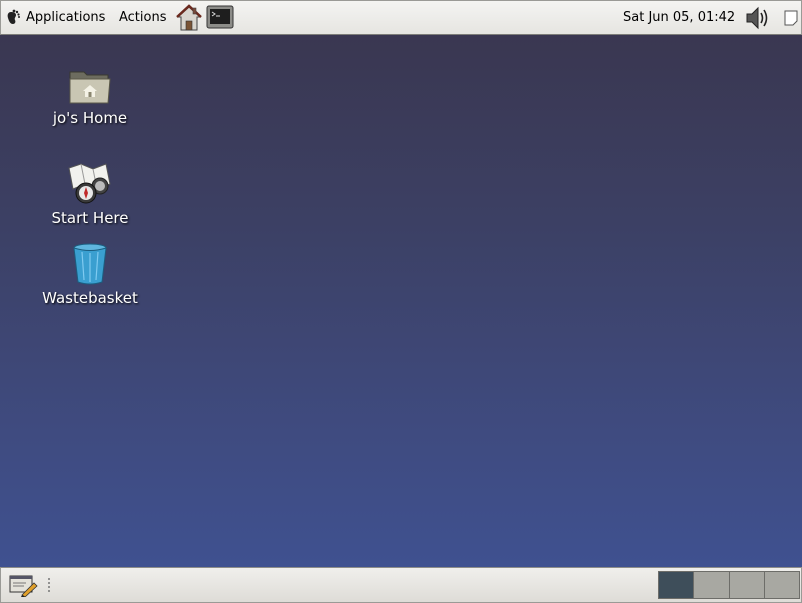  What do you see at coordinates (401, 585) in the screenshot?
I see `bottom-panel` at bounding box center [401, 585].